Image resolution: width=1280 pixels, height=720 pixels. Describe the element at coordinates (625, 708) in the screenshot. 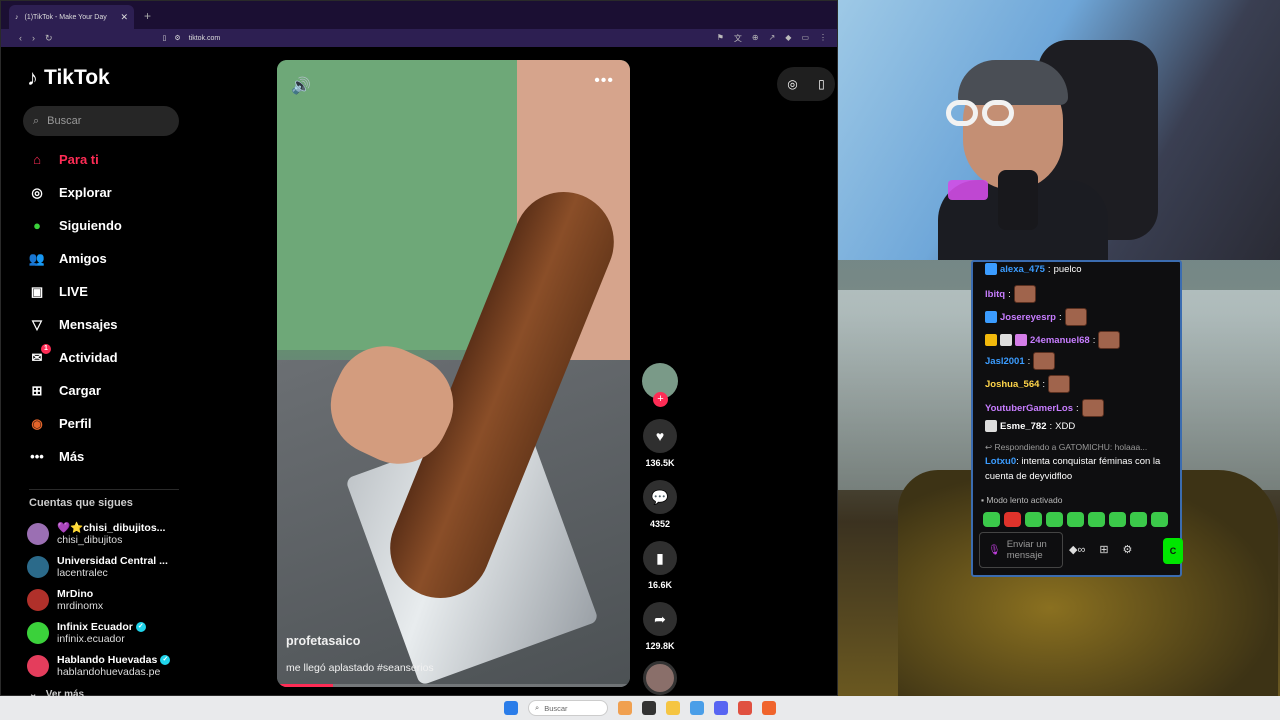

I see `widgets-icon` at that location.